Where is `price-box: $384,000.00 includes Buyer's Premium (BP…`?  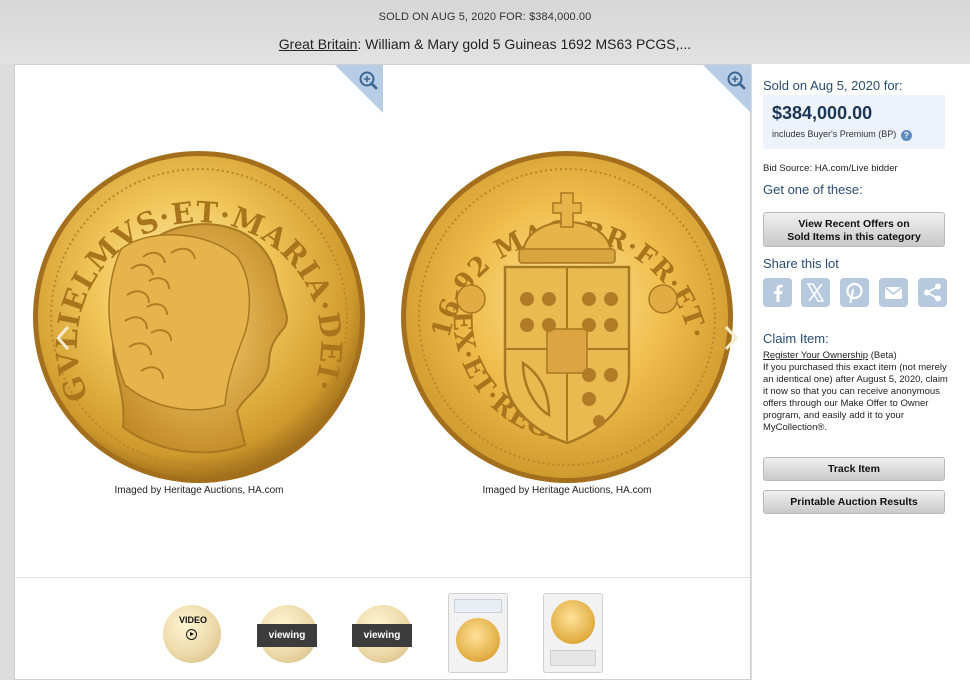 price-box: $384,000.00 includes Buyer's Premium (BP… is located at coordinates (854, 122).